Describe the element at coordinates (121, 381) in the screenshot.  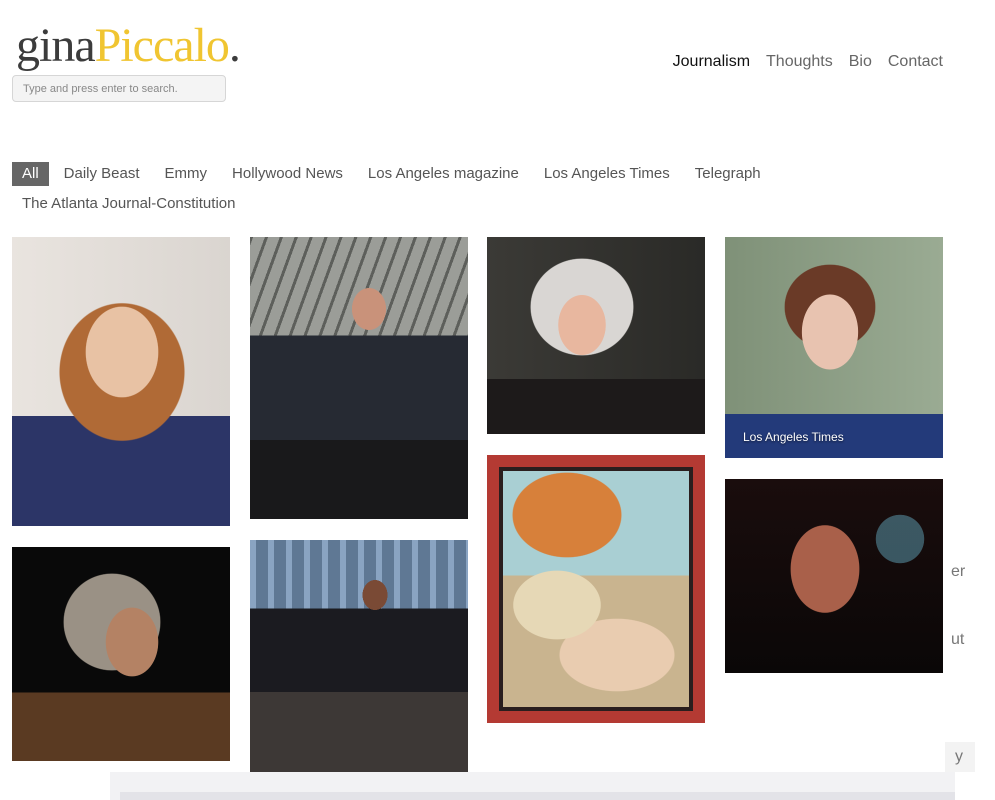
I see `portfolio-tile-woman-selfie` at that location.